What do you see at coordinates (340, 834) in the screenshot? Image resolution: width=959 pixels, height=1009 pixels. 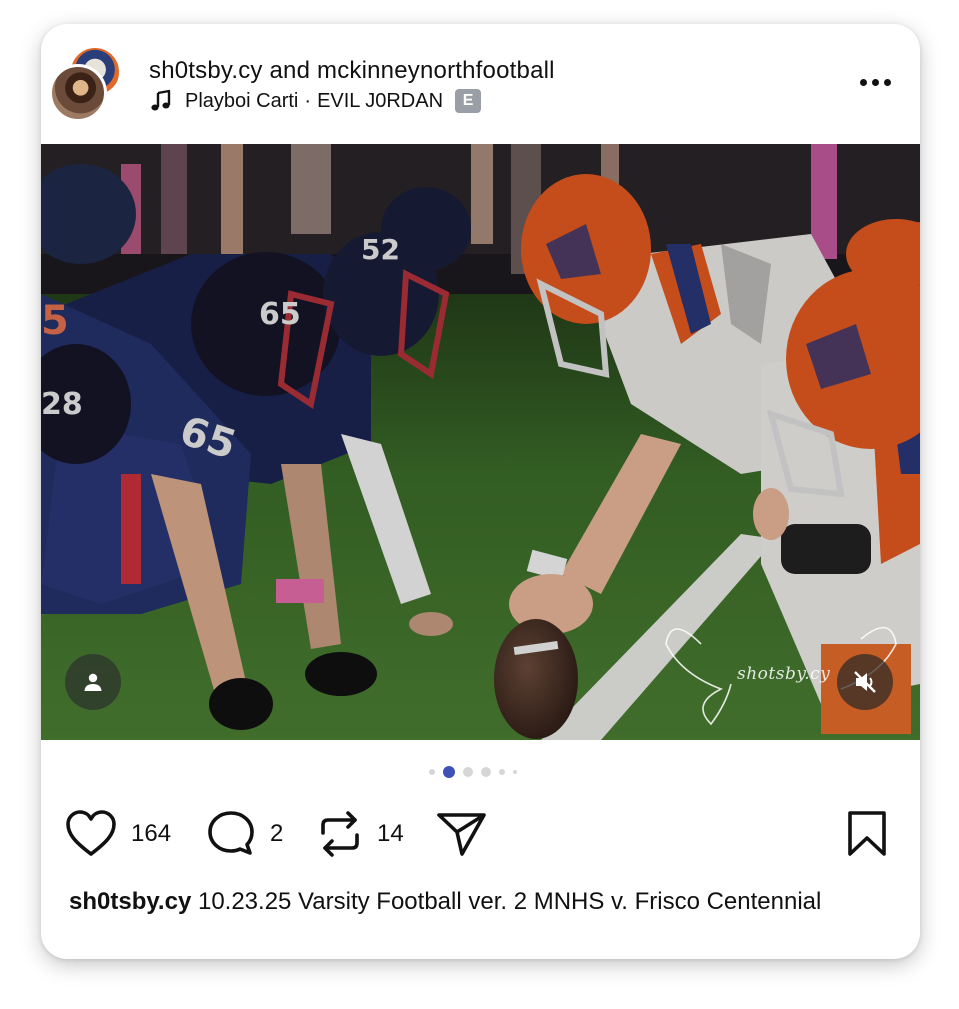 I see `repost-icon` at bounding box center [340, 834].